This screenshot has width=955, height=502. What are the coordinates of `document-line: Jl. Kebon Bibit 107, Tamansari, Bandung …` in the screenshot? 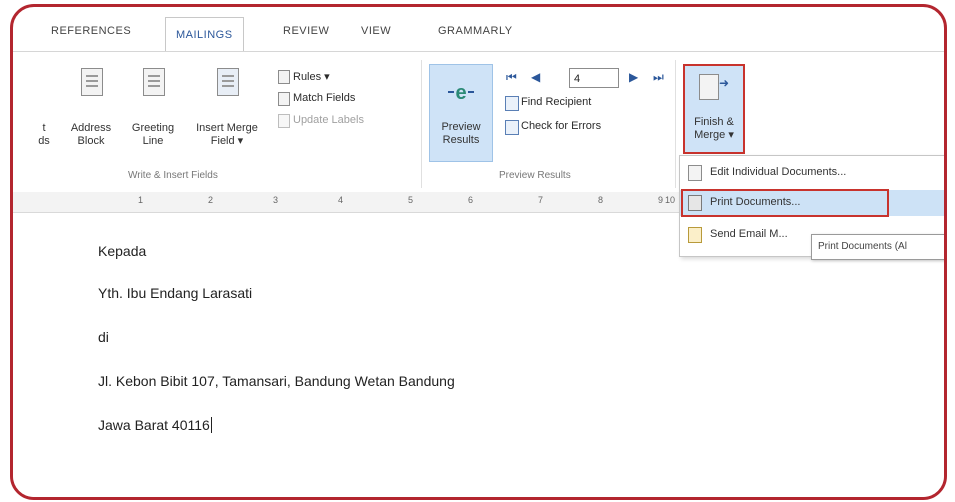 It's located at (276, 381).